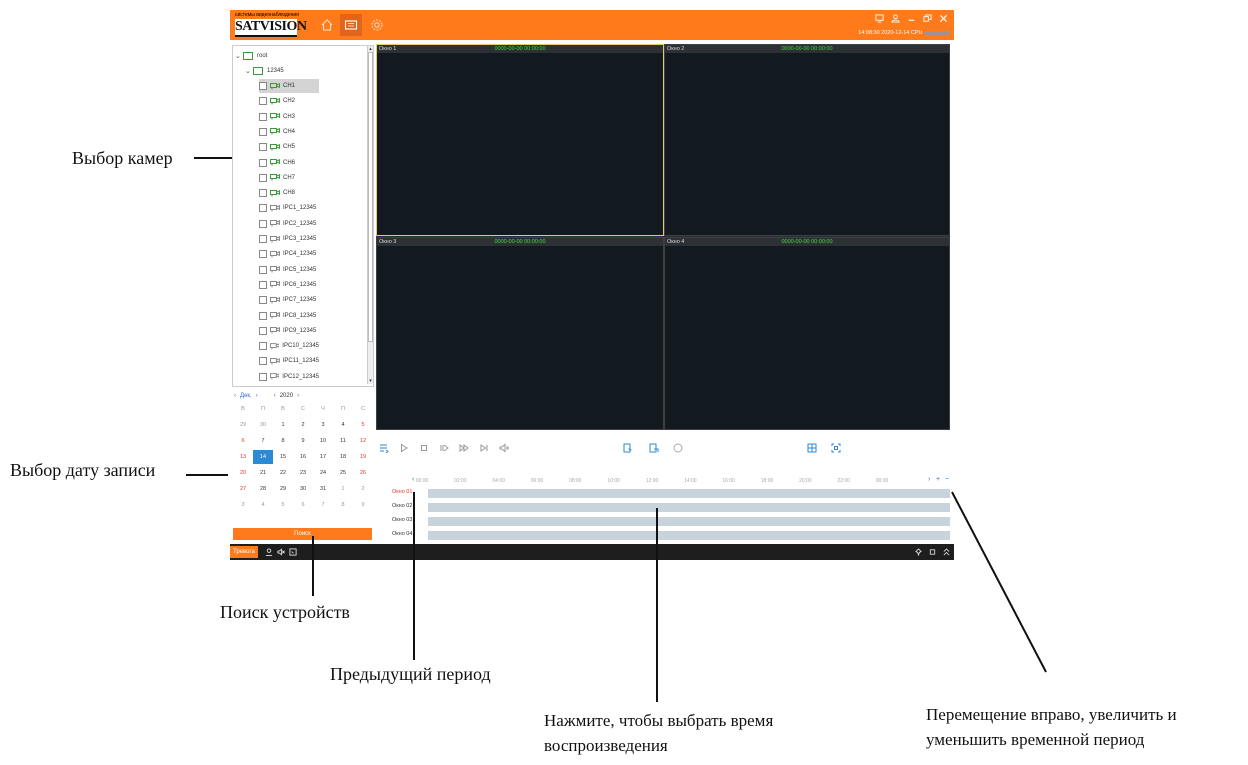  I want to click on calendar-day: 25, so click(343, 473).